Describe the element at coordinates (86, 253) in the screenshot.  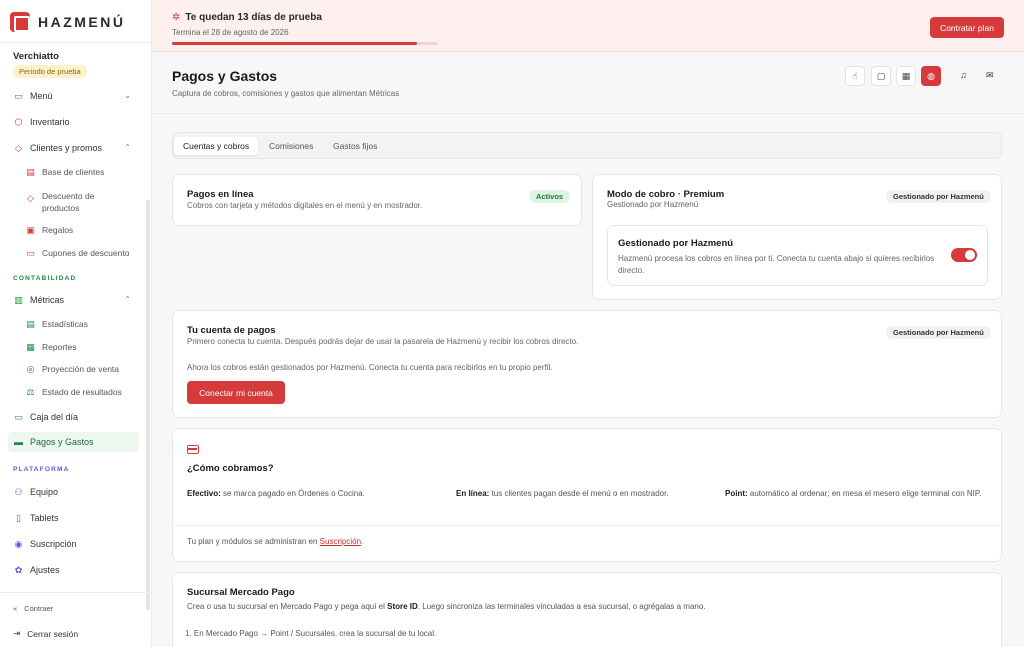
I see `sidebar-item-label: Cupones de descuento` at that location.